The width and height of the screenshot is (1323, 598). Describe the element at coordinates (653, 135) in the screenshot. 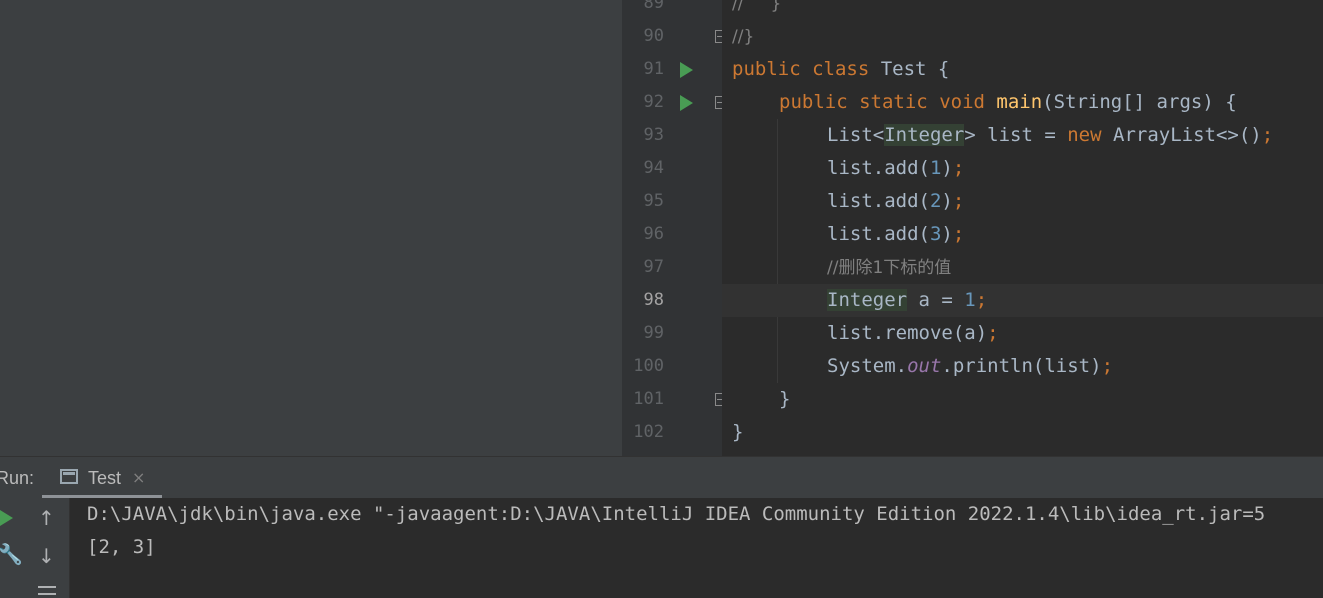

I see `line-number: 93` at that location.